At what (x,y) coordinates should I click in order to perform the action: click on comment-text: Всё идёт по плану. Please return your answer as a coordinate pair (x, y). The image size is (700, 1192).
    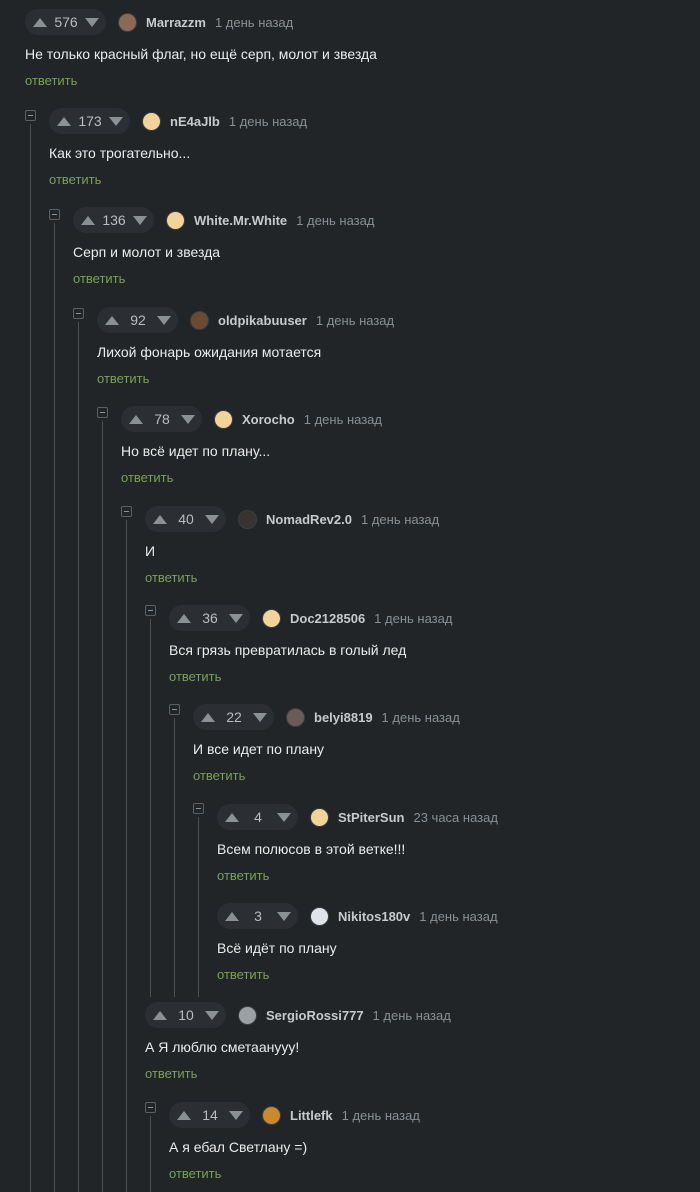
    Looking at the image, I should click on (277, 948).